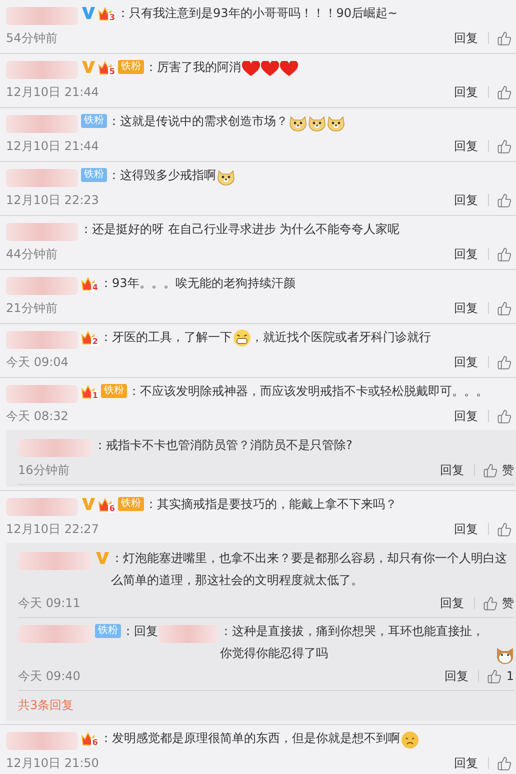  I want to click on comment-text: ：回复, so click(140, 631).